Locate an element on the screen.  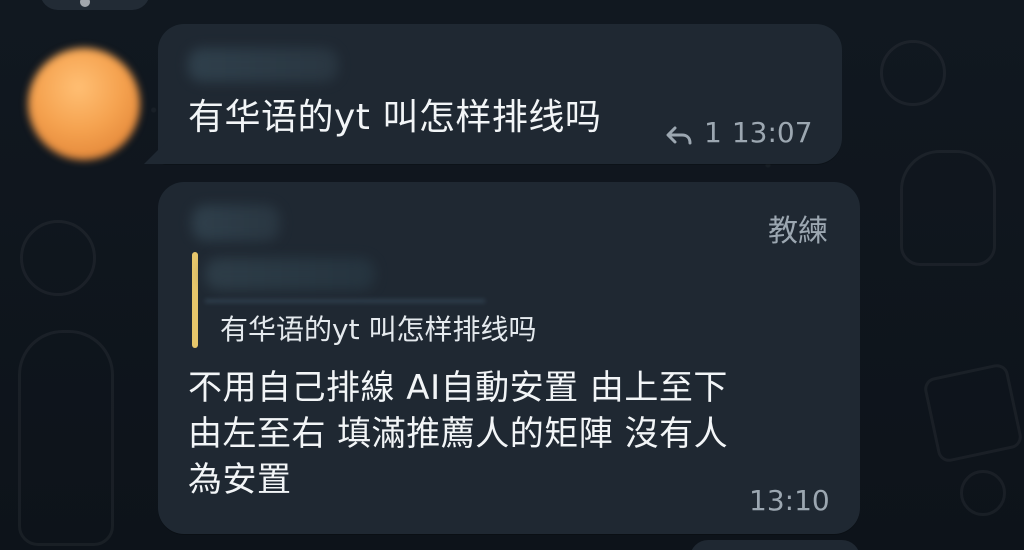
reply-icon is located at coordinates (679, 133).